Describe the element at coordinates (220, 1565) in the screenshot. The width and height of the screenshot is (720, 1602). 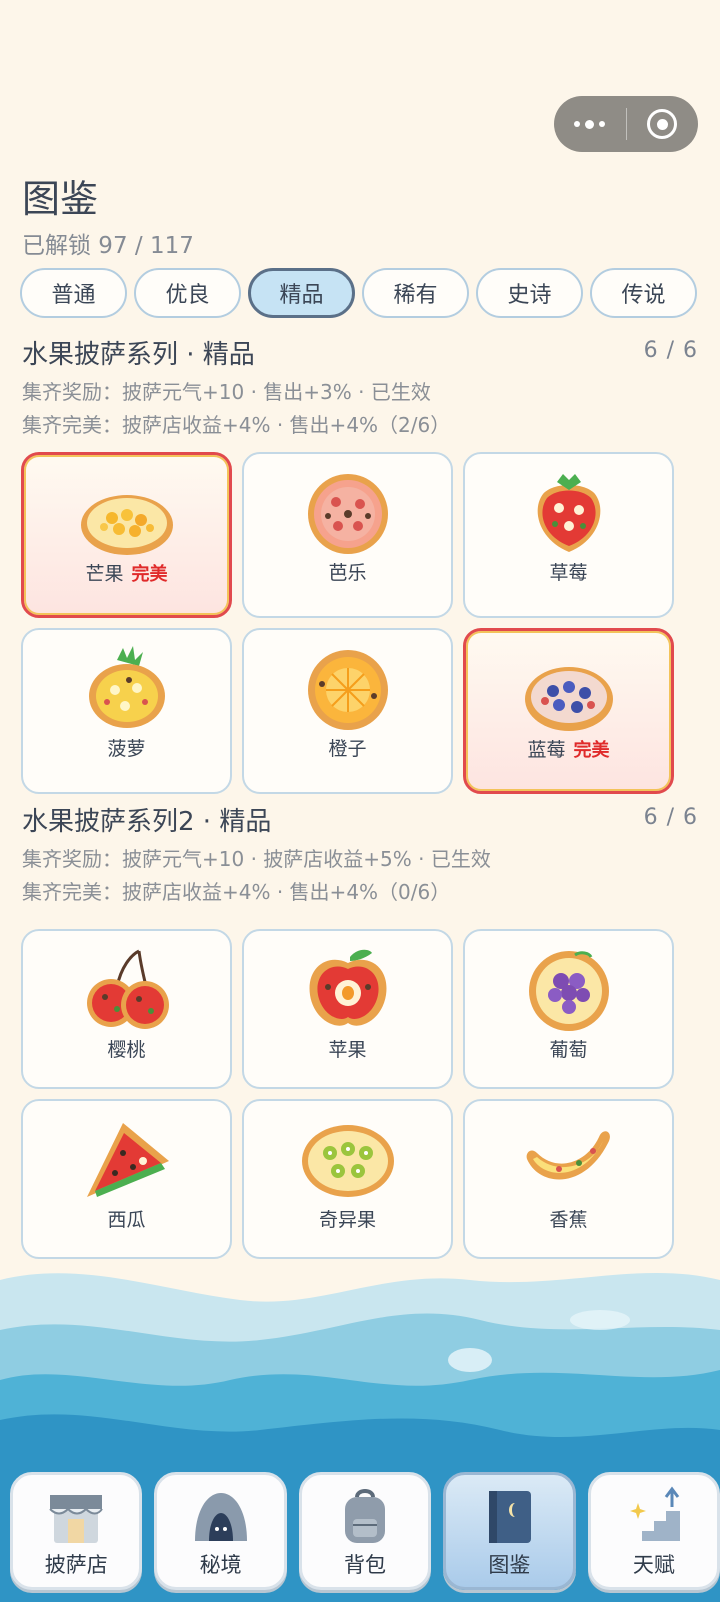
I see `nav-label: 秘境` at that location.